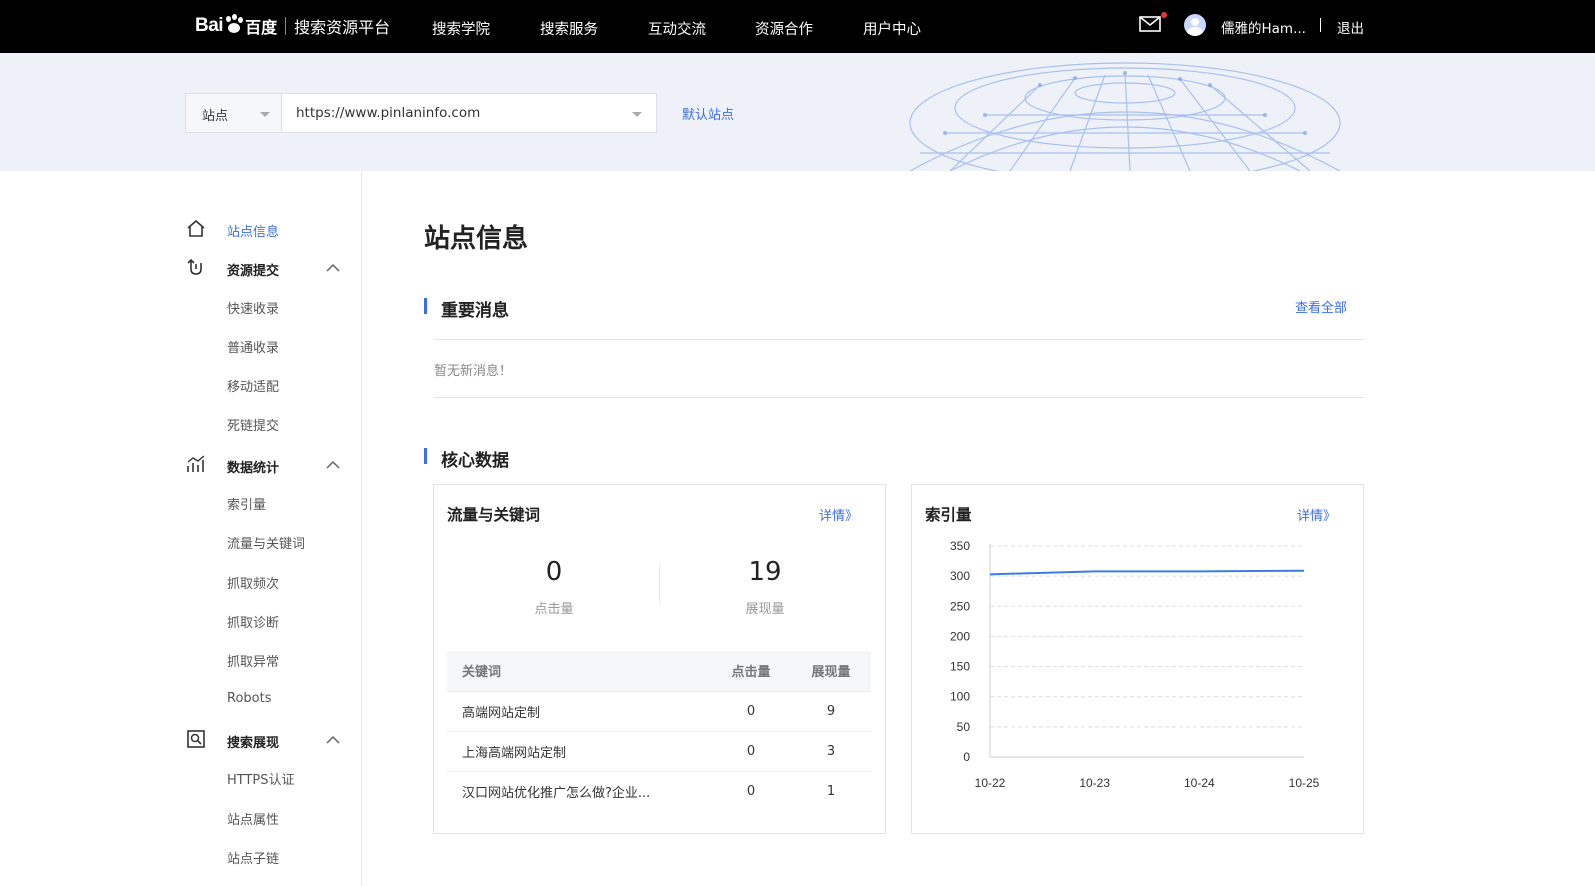 This screenshot has width=1595, height=886. Describe the element at coordinates (476, 239) in the screenshot. I see `page-title: 站点信息` at that location.